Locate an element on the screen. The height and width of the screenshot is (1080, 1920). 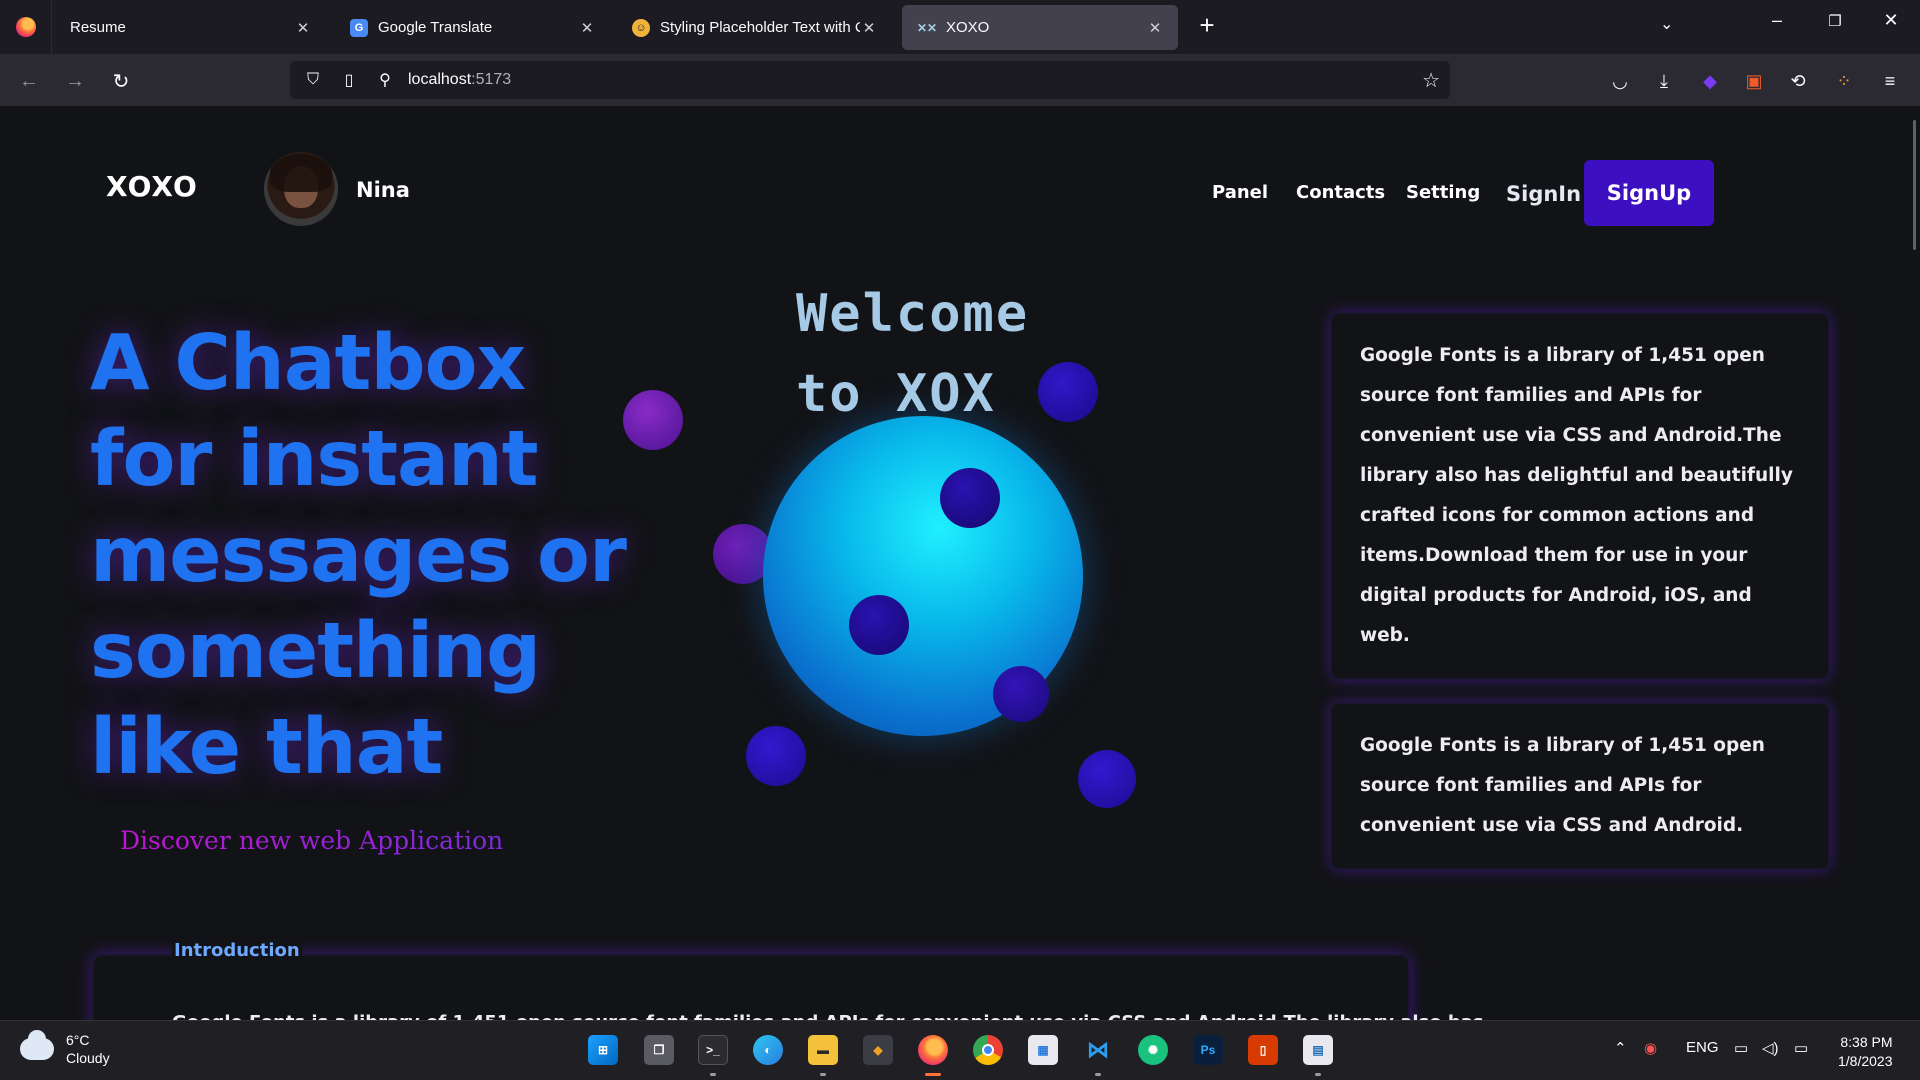
extension-orange-icon: ▣ is located at coordinates (1754, 81).